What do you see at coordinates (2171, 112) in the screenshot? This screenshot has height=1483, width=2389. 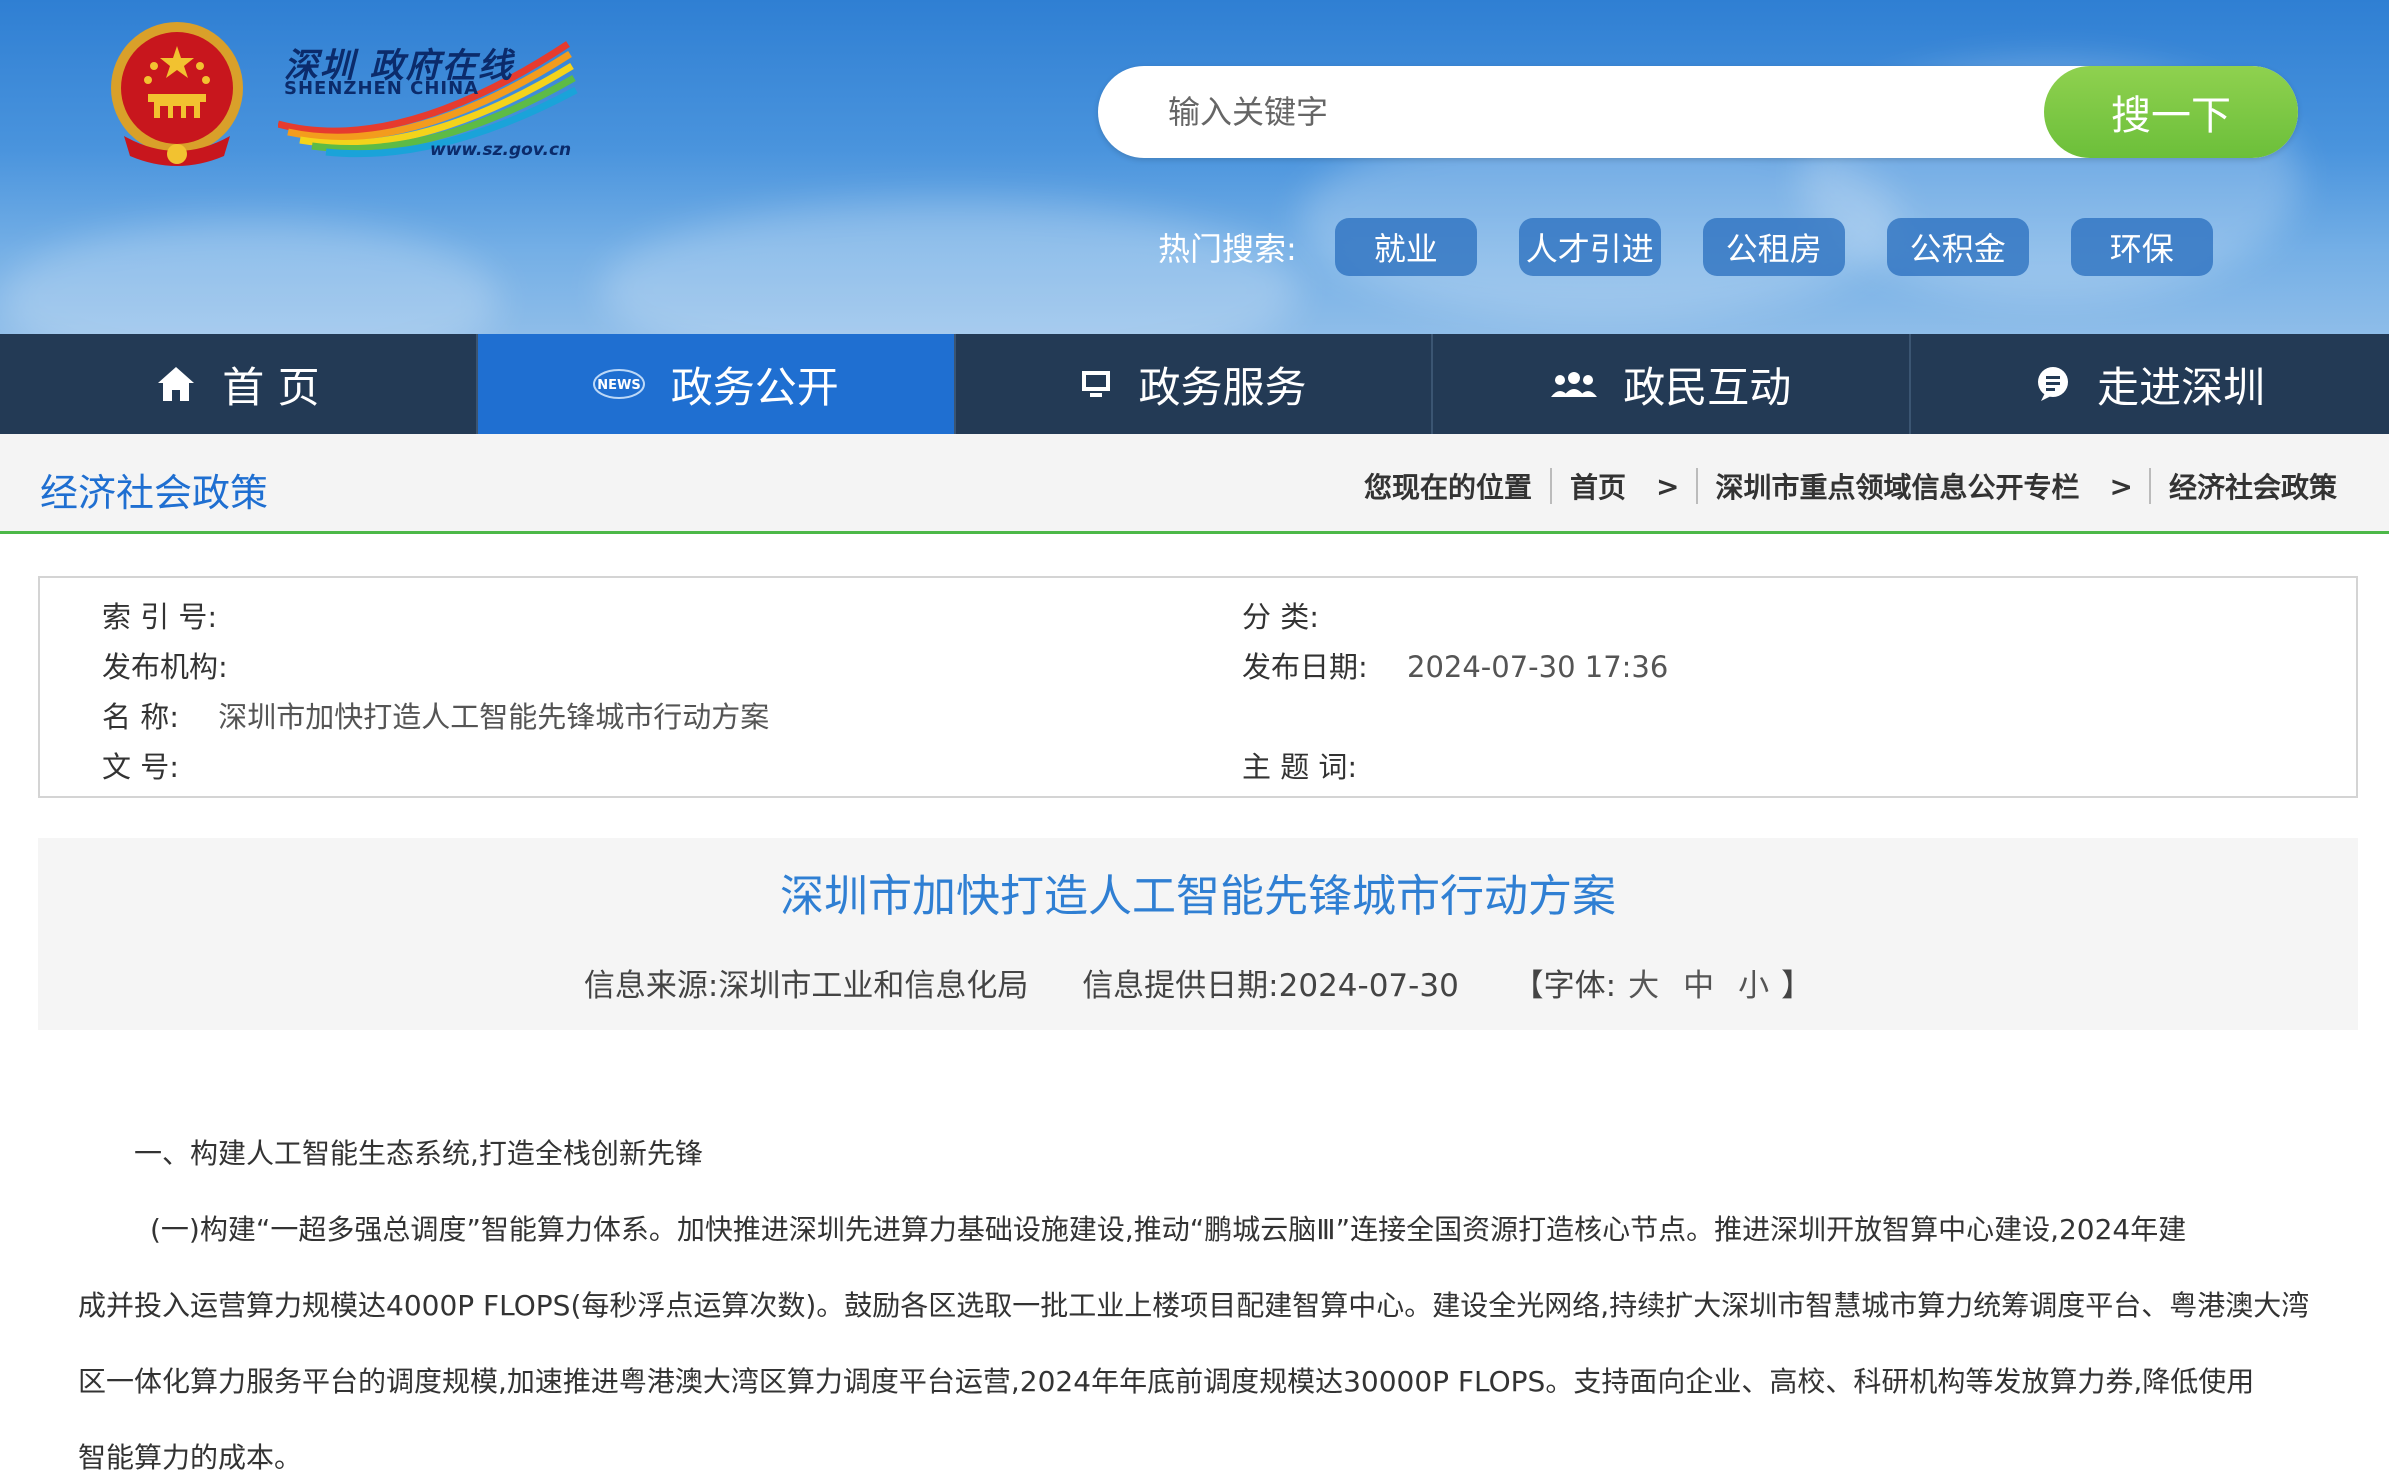 I see `search-button: 搜一下` at bounding box center [2171, 112].